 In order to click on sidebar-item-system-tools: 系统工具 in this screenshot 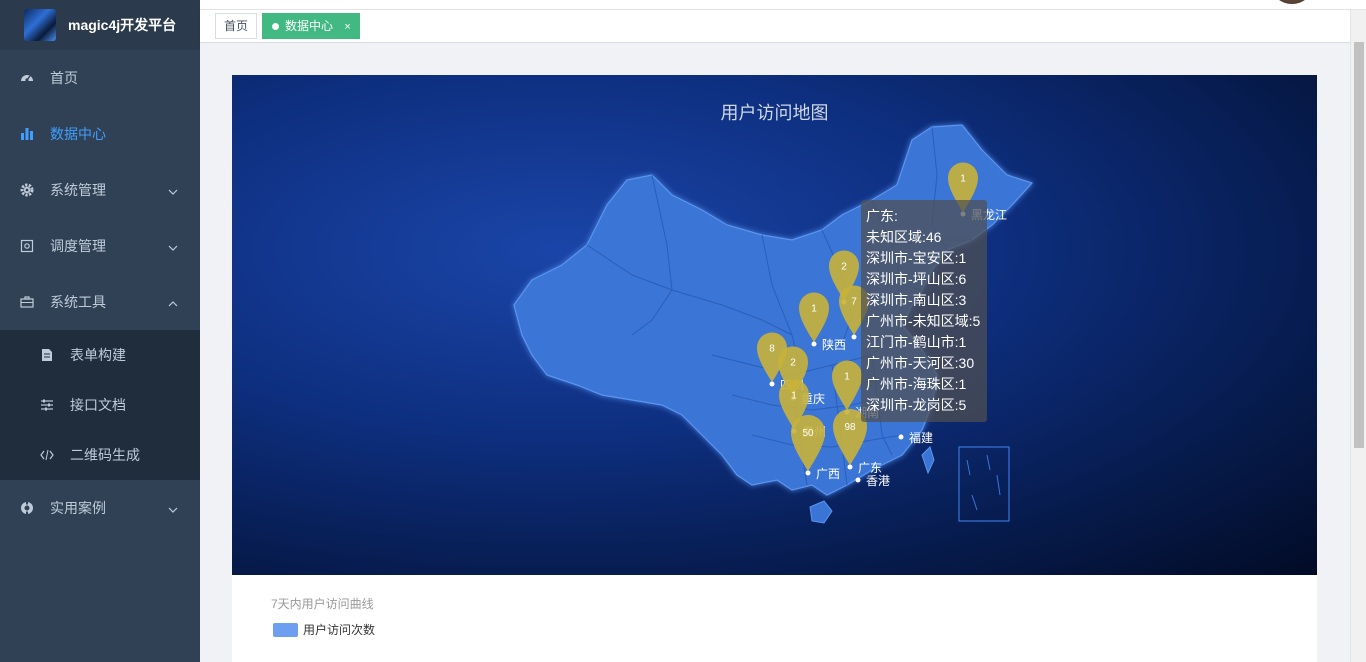, I will do `click(100, 302)`.